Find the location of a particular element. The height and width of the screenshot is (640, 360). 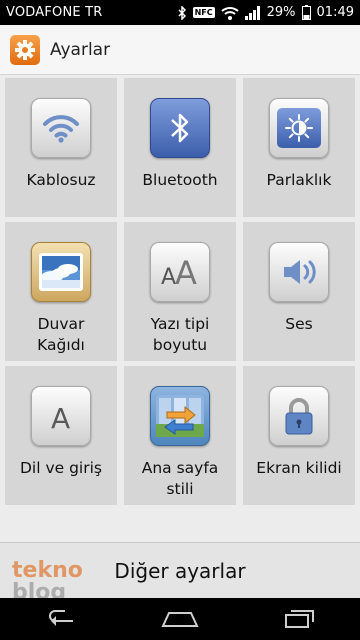

bluetooth-status-icon is located at coordinates (182, 12).